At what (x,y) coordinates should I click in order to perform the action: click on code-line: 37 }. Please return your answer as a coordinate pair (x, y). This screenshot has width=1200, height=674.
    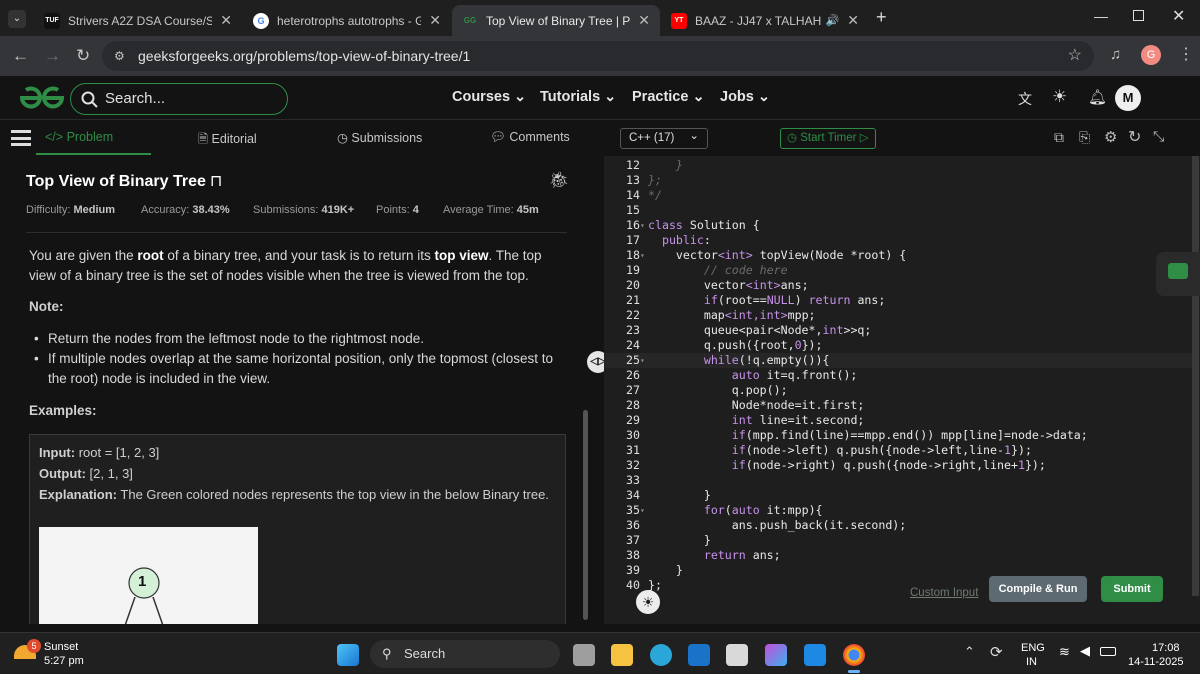
    Looking at the image, I should click on (899, 540).